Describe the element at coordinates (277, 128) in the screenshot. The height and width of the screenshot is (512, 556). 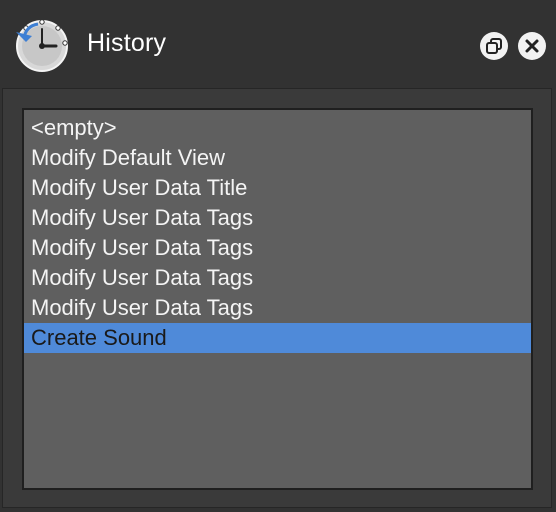
I see `history-item: <empty>` at that location.